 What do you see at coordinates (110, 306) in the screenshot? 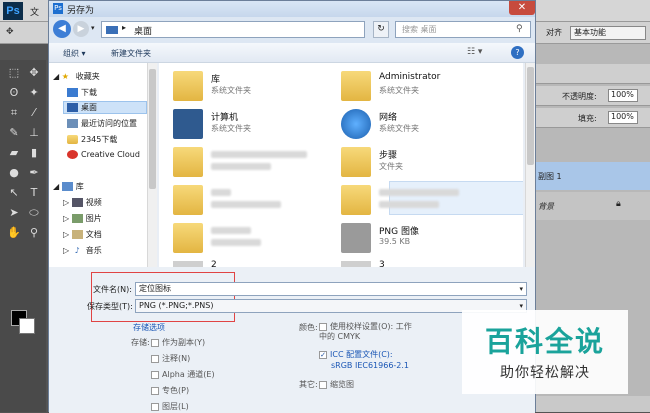
I see `filetype-label: 保存类型(T):` at bounding box center [110, 306].